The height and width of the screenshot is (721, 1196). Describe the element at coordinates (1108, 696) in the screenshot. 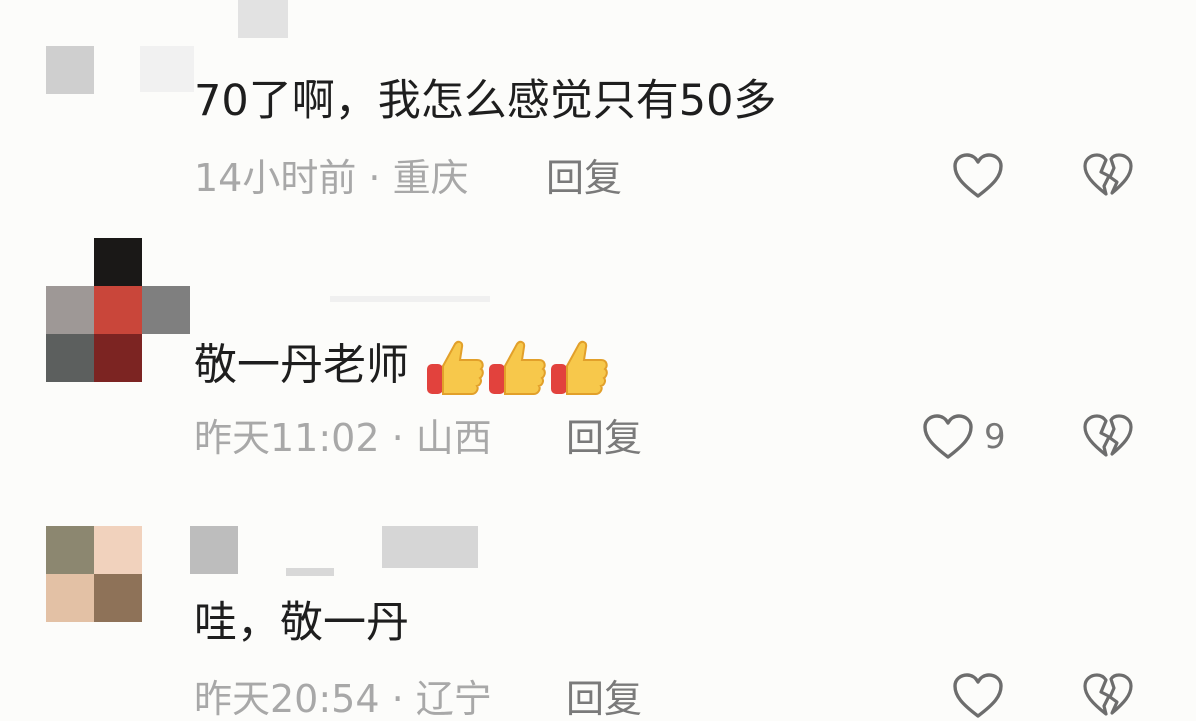

I see `broken-heart-icon` at that location.